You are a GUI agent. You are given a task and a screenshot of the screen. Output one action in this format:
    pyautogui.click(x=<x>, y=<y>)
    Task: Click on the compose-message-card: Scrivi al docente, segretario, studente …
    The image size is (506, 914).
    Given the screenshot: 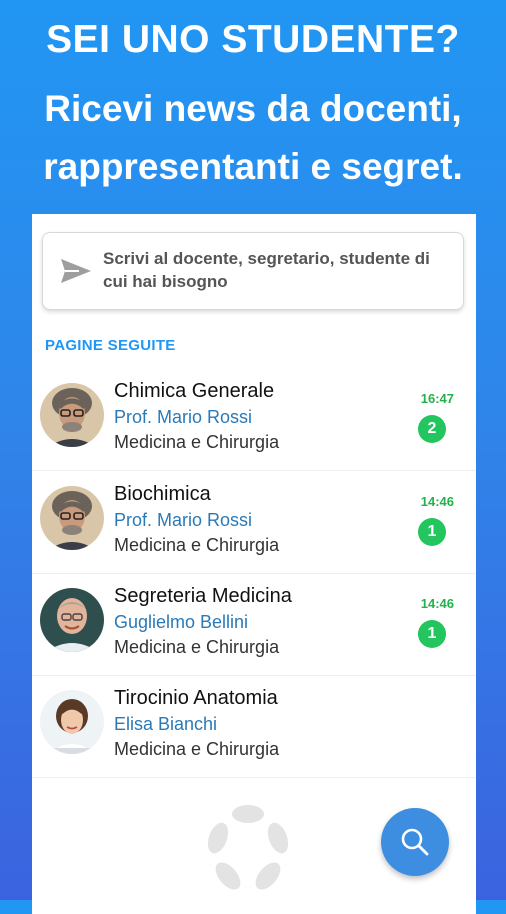 What is the action you would take?
    pyautogui.click(x=253, y=271)
    